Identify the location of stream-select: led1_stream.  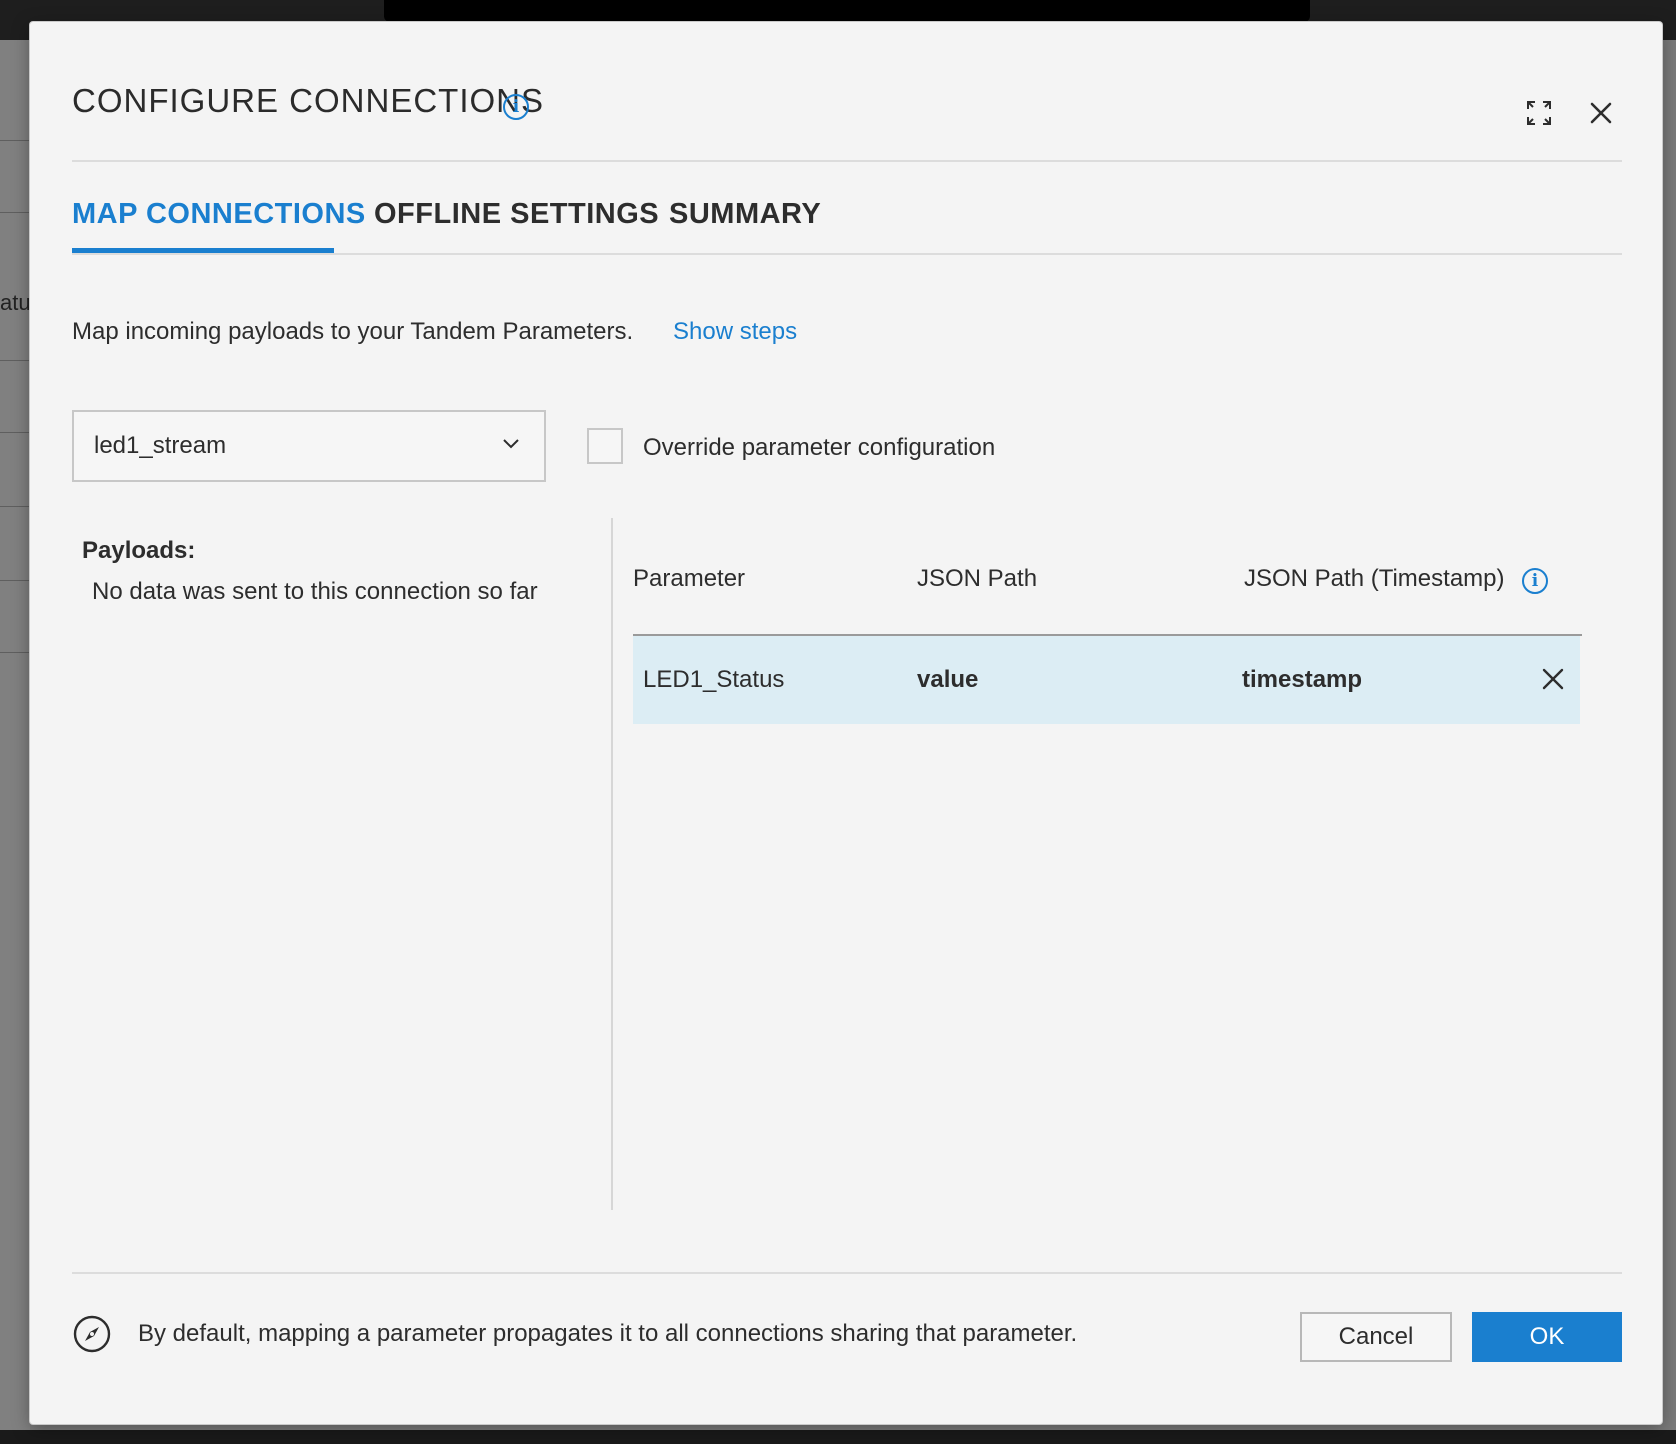
(309, 446).